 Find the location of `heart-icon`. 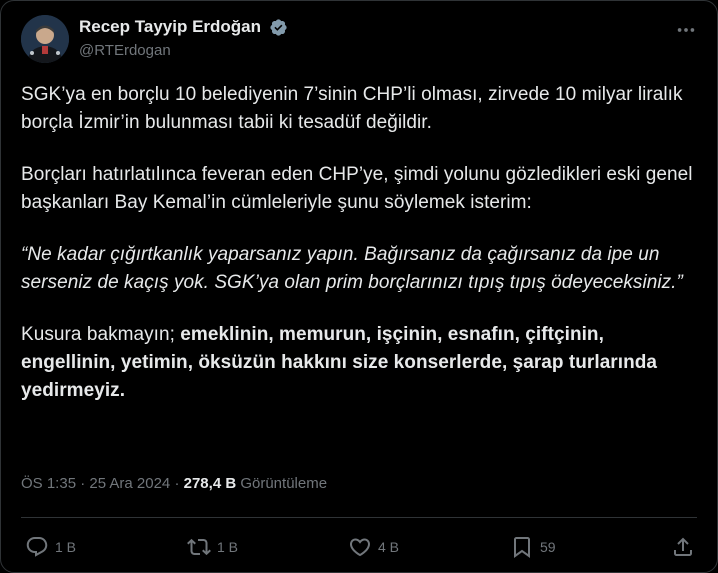

heart-icon is located at coordinates (360, 547).